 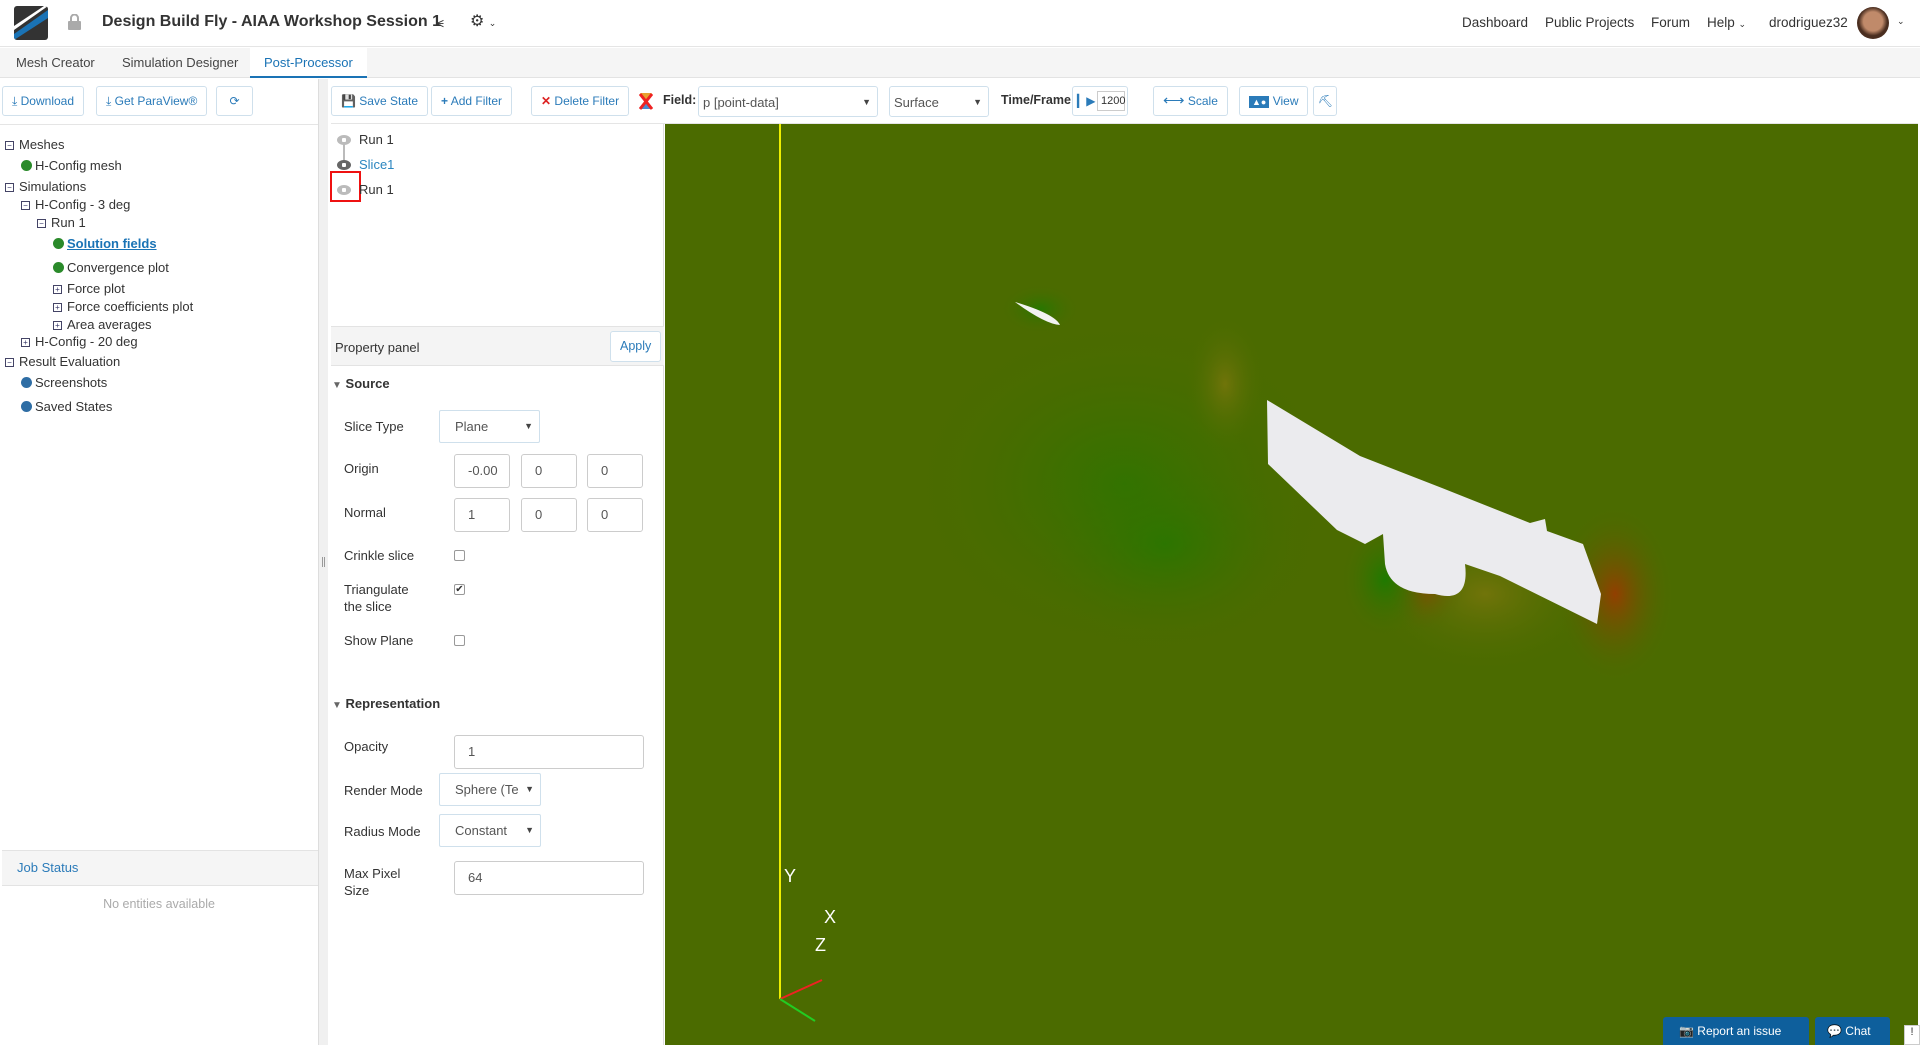 What do you see at coordinates (96, 288) in the screenshot?
I see `tree-label: Force plot` at bounding box center [96, 288].